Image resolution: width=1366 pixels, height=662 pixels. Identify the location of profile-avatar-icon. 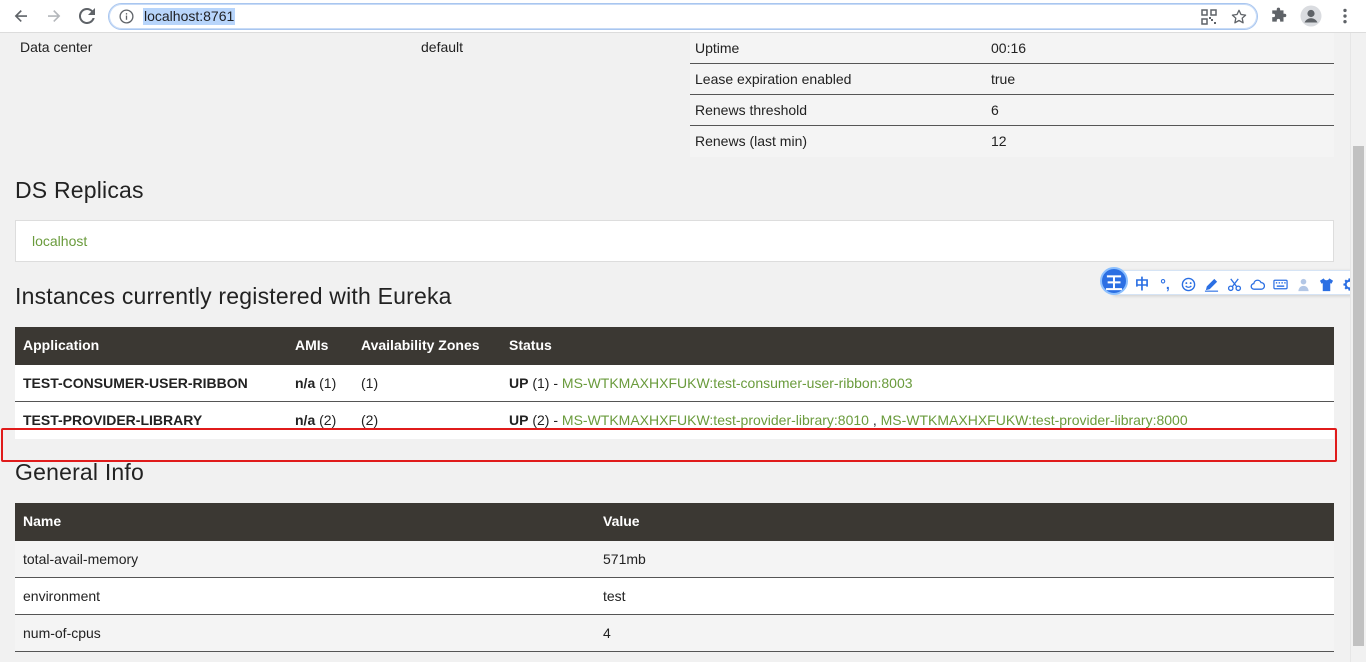
(1311, 16).